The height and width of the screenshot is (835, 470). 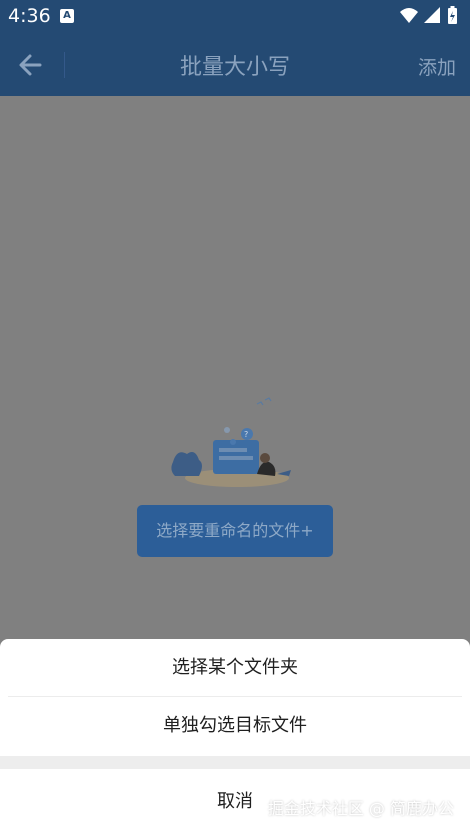 I want to click on select-files-option: 单独勾选目标文件, so click(x=235, y=725).